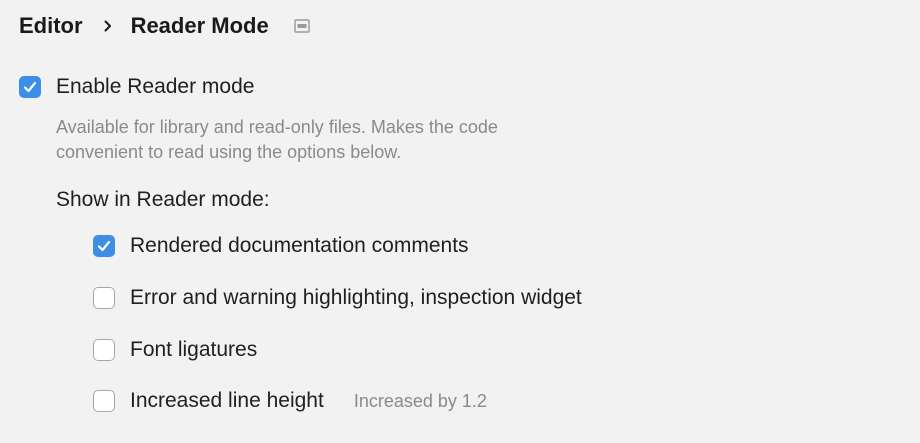  What do you see at coordinates (155, 87) in the screenshot?
I see `enable-reader-mode-label: Enable Reader mode` at bounding box center [155, 87].